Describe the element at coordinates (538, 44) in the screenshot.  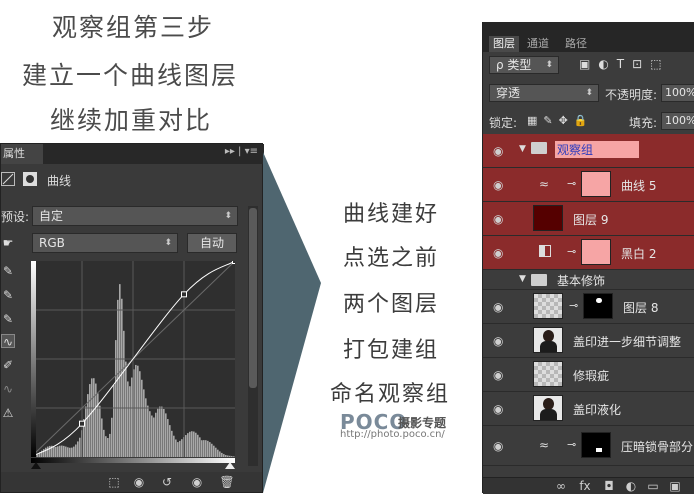
I see `tab-channels: 通道` at that location.